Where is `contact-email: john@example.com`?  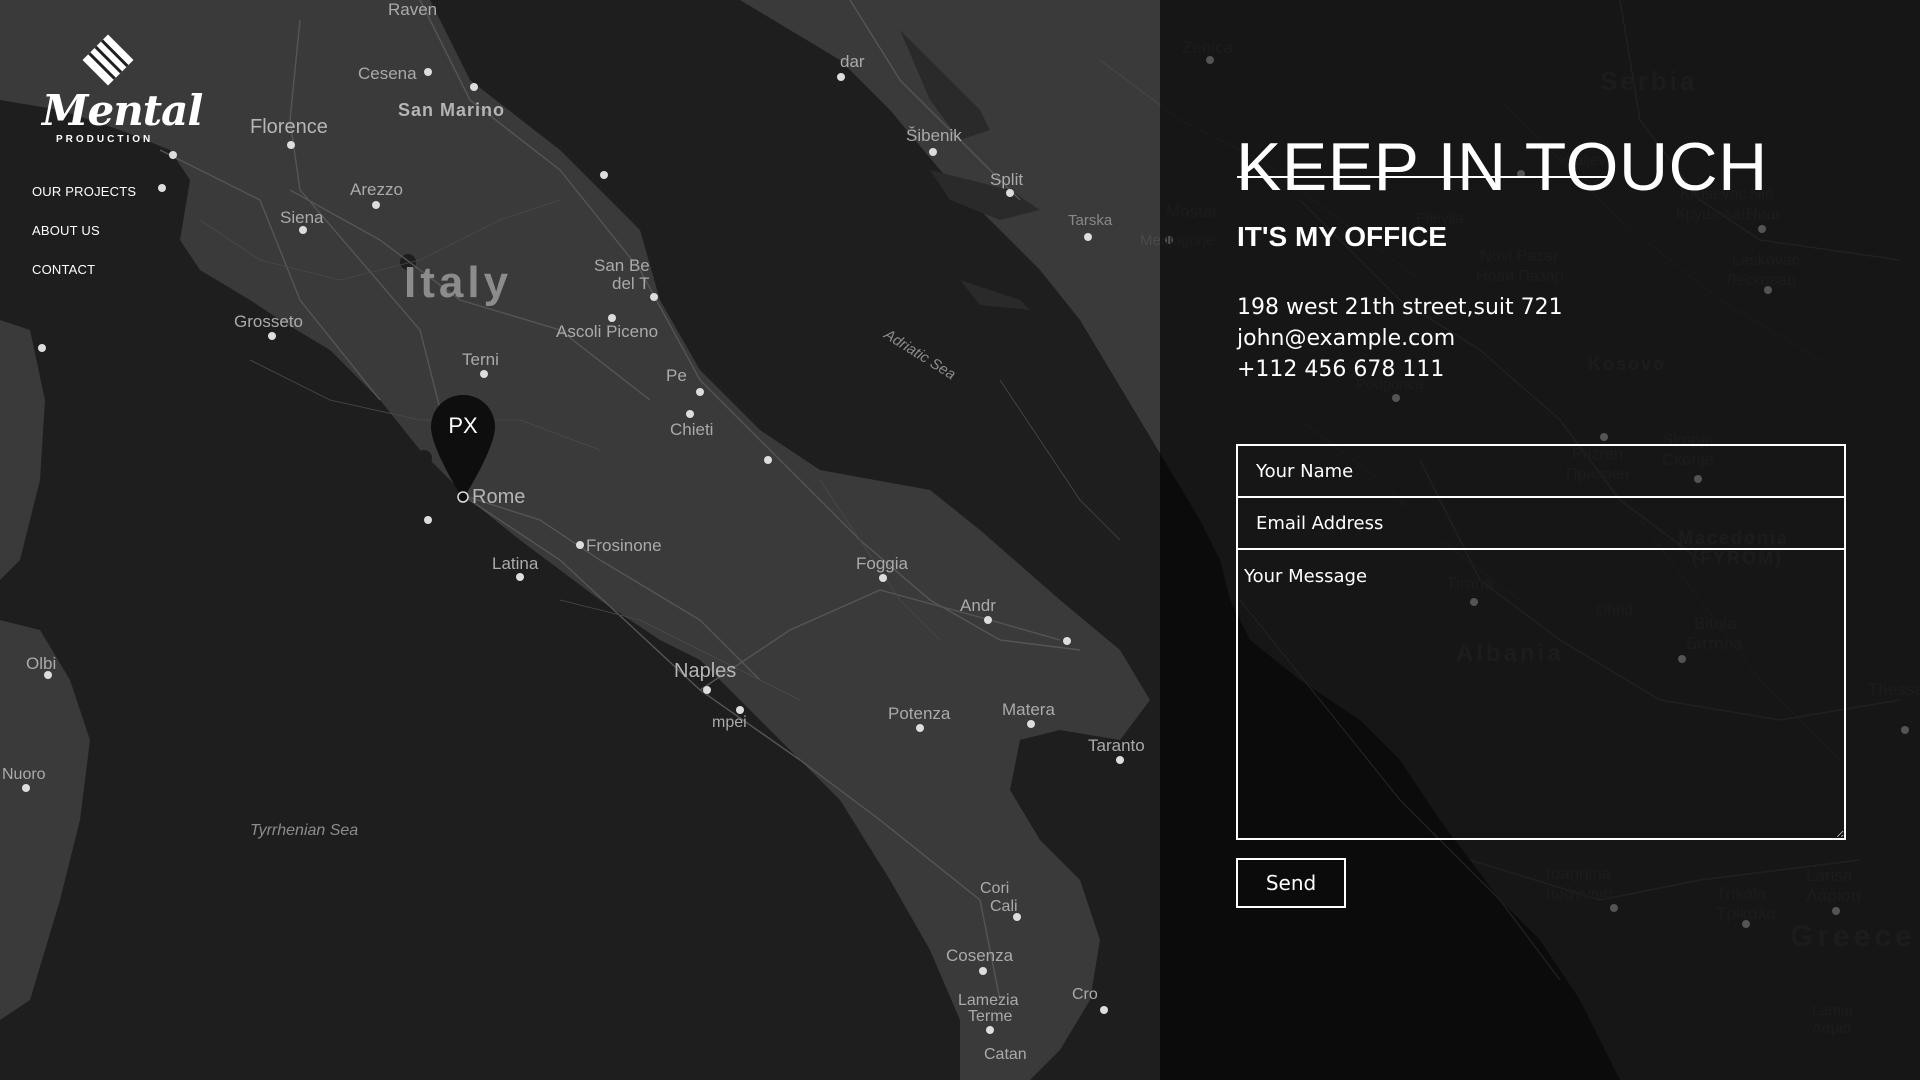 contact-email: john@example.com is located at coordinates (1400, 338).